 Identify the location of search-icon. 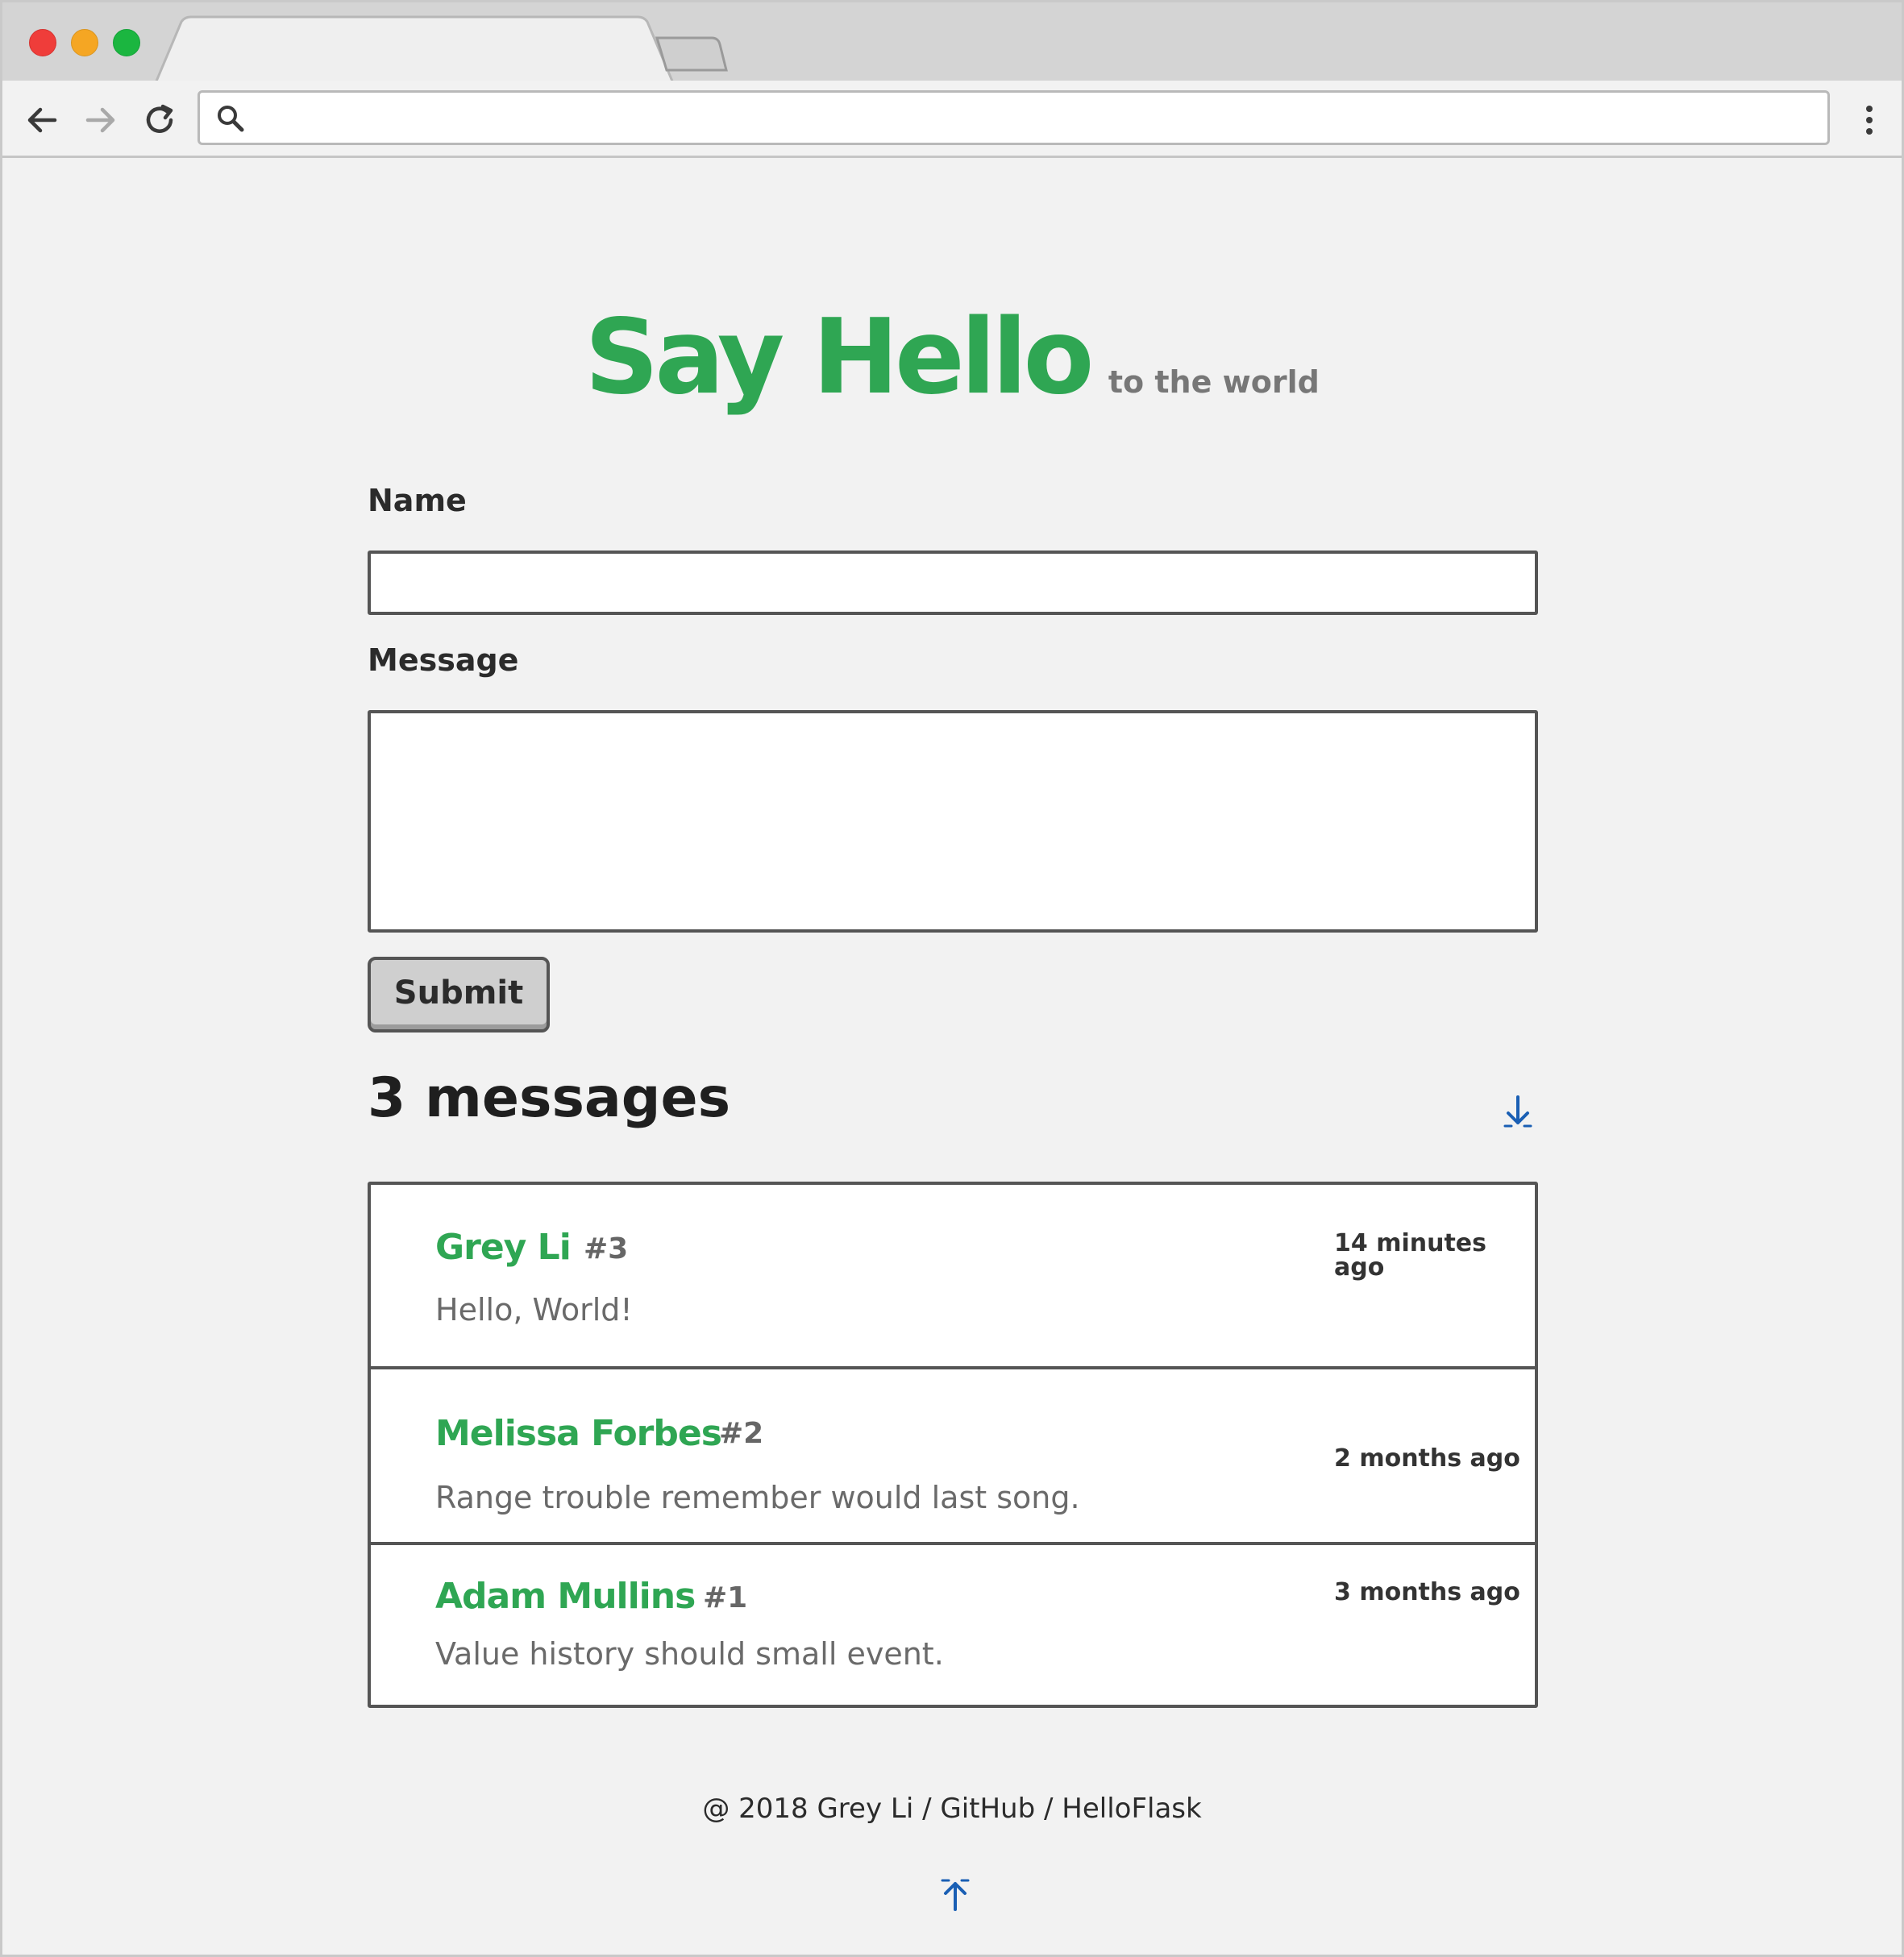
(231, 119).